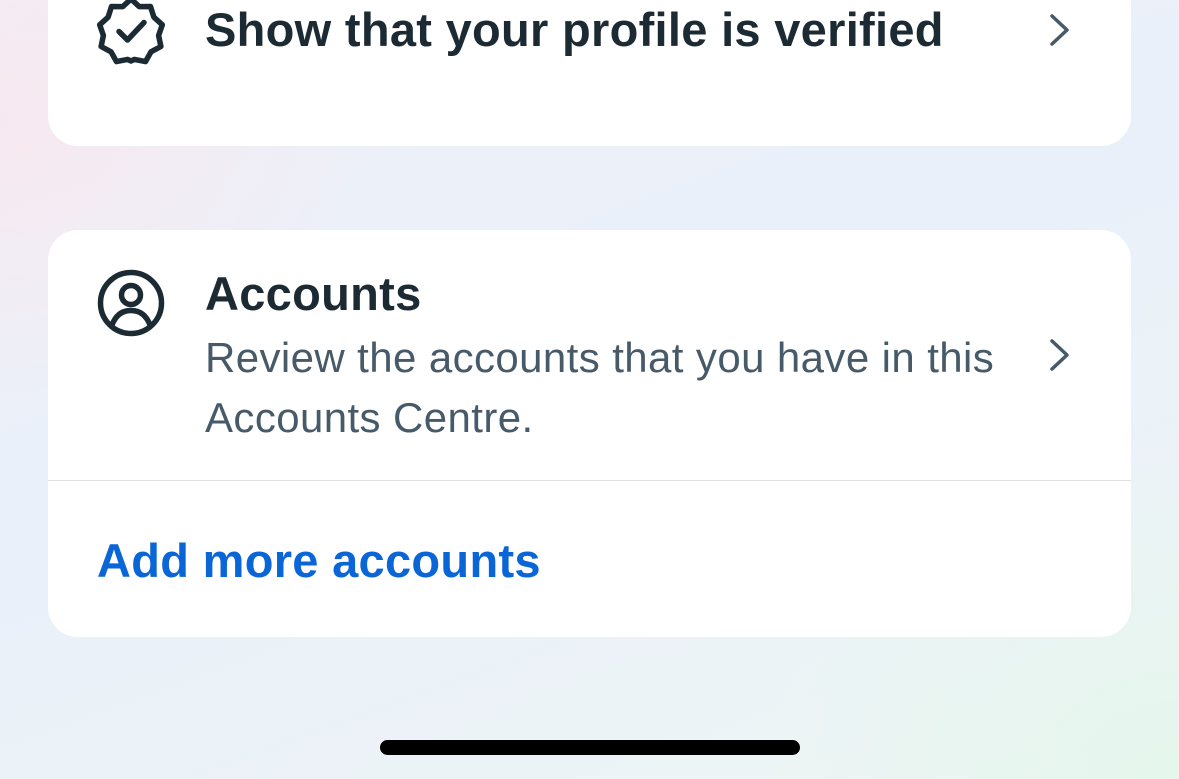 This screenshot has height=779, width=1179. Describe the element at coordinates (313, 293) in the screenshot. I see `accounts-title: Accounts` at that location.